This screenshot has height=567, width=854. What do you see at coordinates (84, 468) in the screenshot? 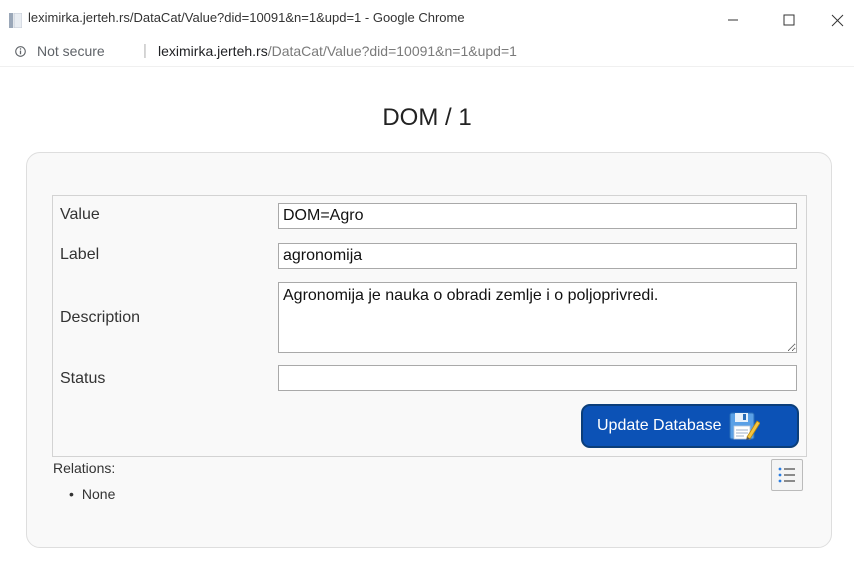
I see `relations-heading: Relations:` at bounding box center [84, 468].